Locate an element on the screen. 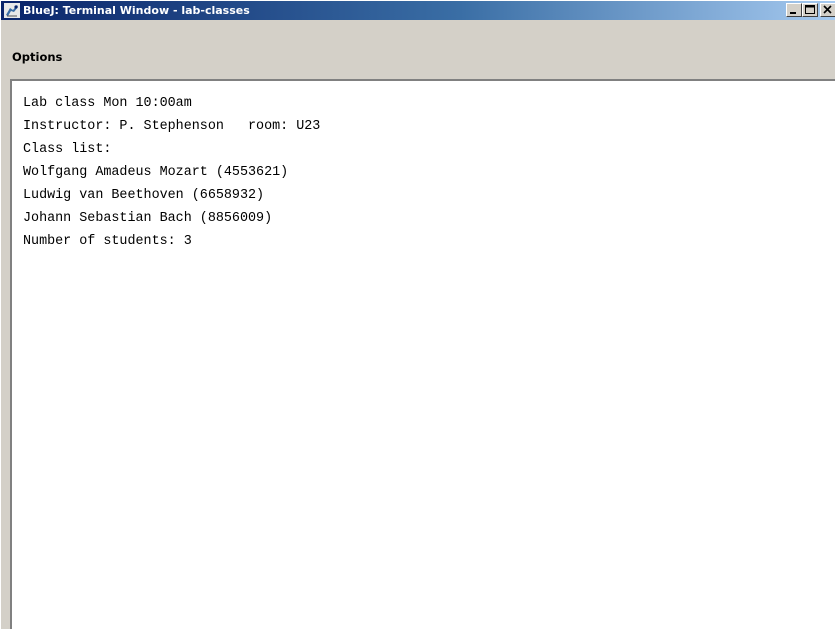 The image size is (835, 629). close-button is located at coordinates (827, 10).